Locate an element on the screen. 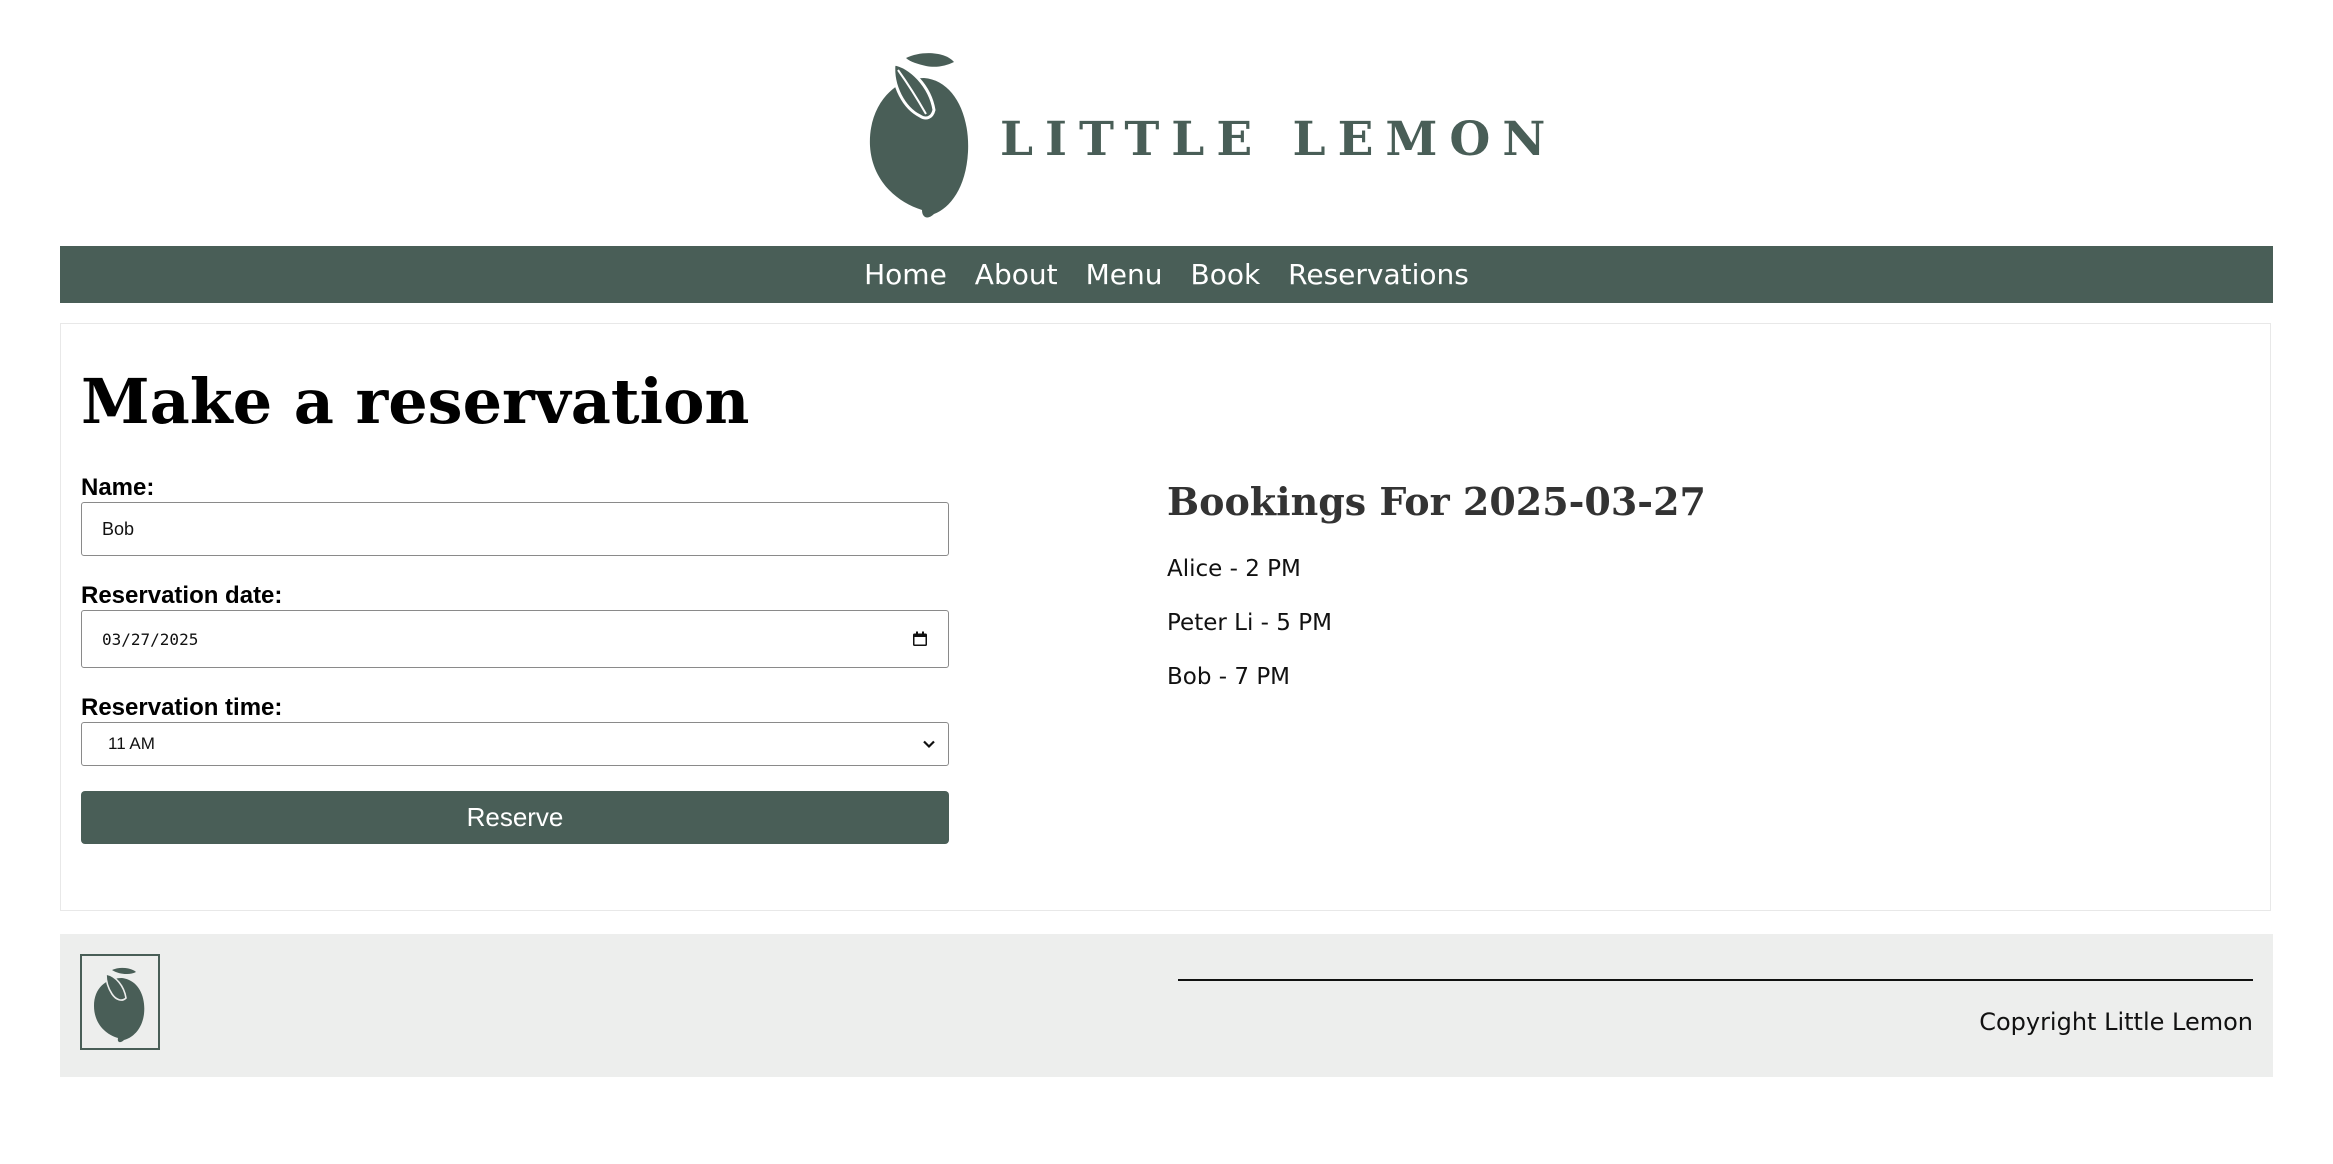 The height and width of the screenshot is (1164, 2333). time-label: Reservation time: is located at coordinates (182, 707).